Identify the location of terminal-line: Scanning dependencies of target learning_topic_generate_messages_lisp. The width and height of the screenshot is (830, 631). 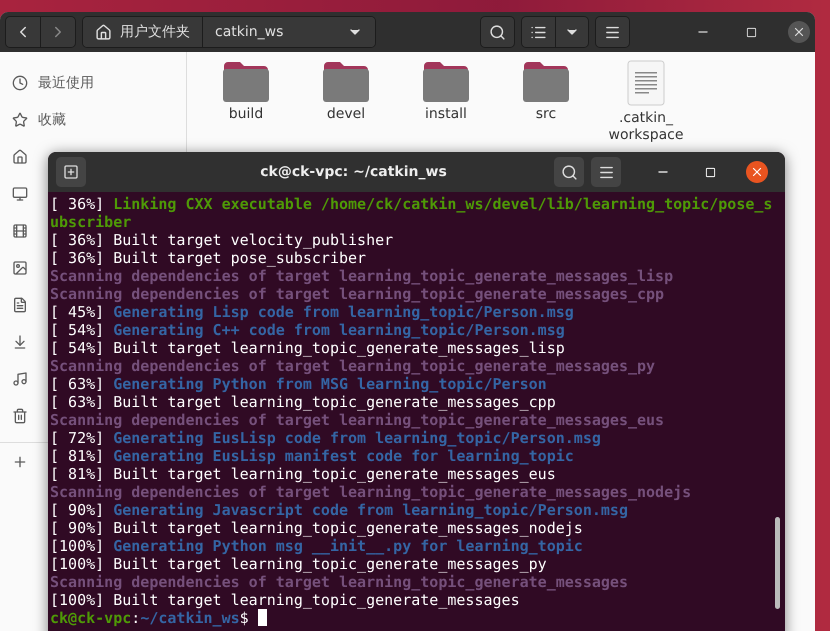
(362, 276).